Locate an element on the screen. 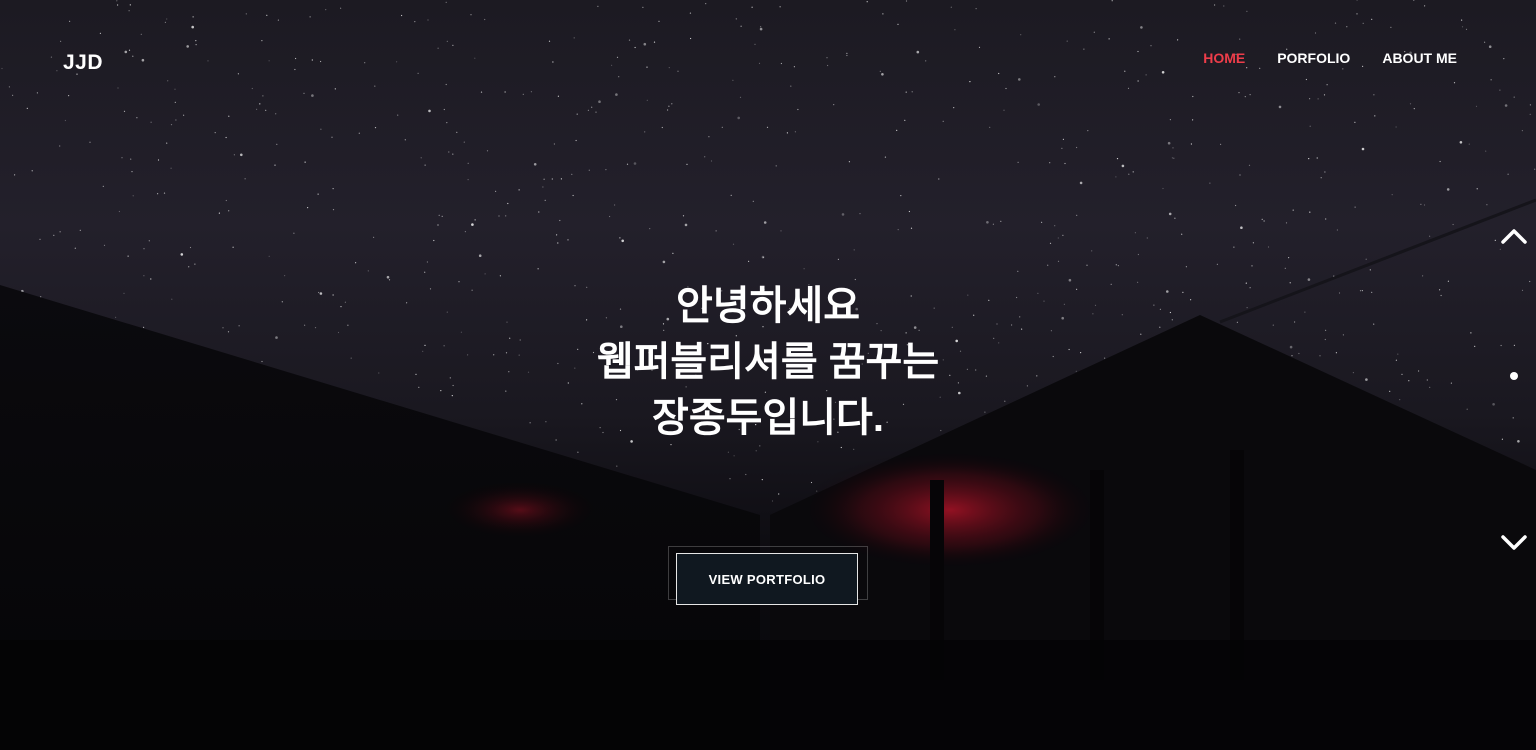  headline-line-2: 웹퍼블리셔를 꿈꾸는 is located at coordinates (768, 362).